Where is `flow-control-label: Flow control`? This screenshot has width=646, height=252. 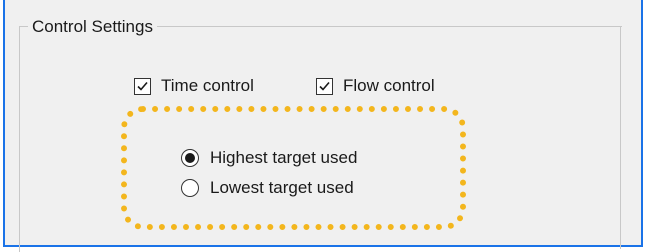
flow-control-label: Flow control is located at coordinates (389, 85).